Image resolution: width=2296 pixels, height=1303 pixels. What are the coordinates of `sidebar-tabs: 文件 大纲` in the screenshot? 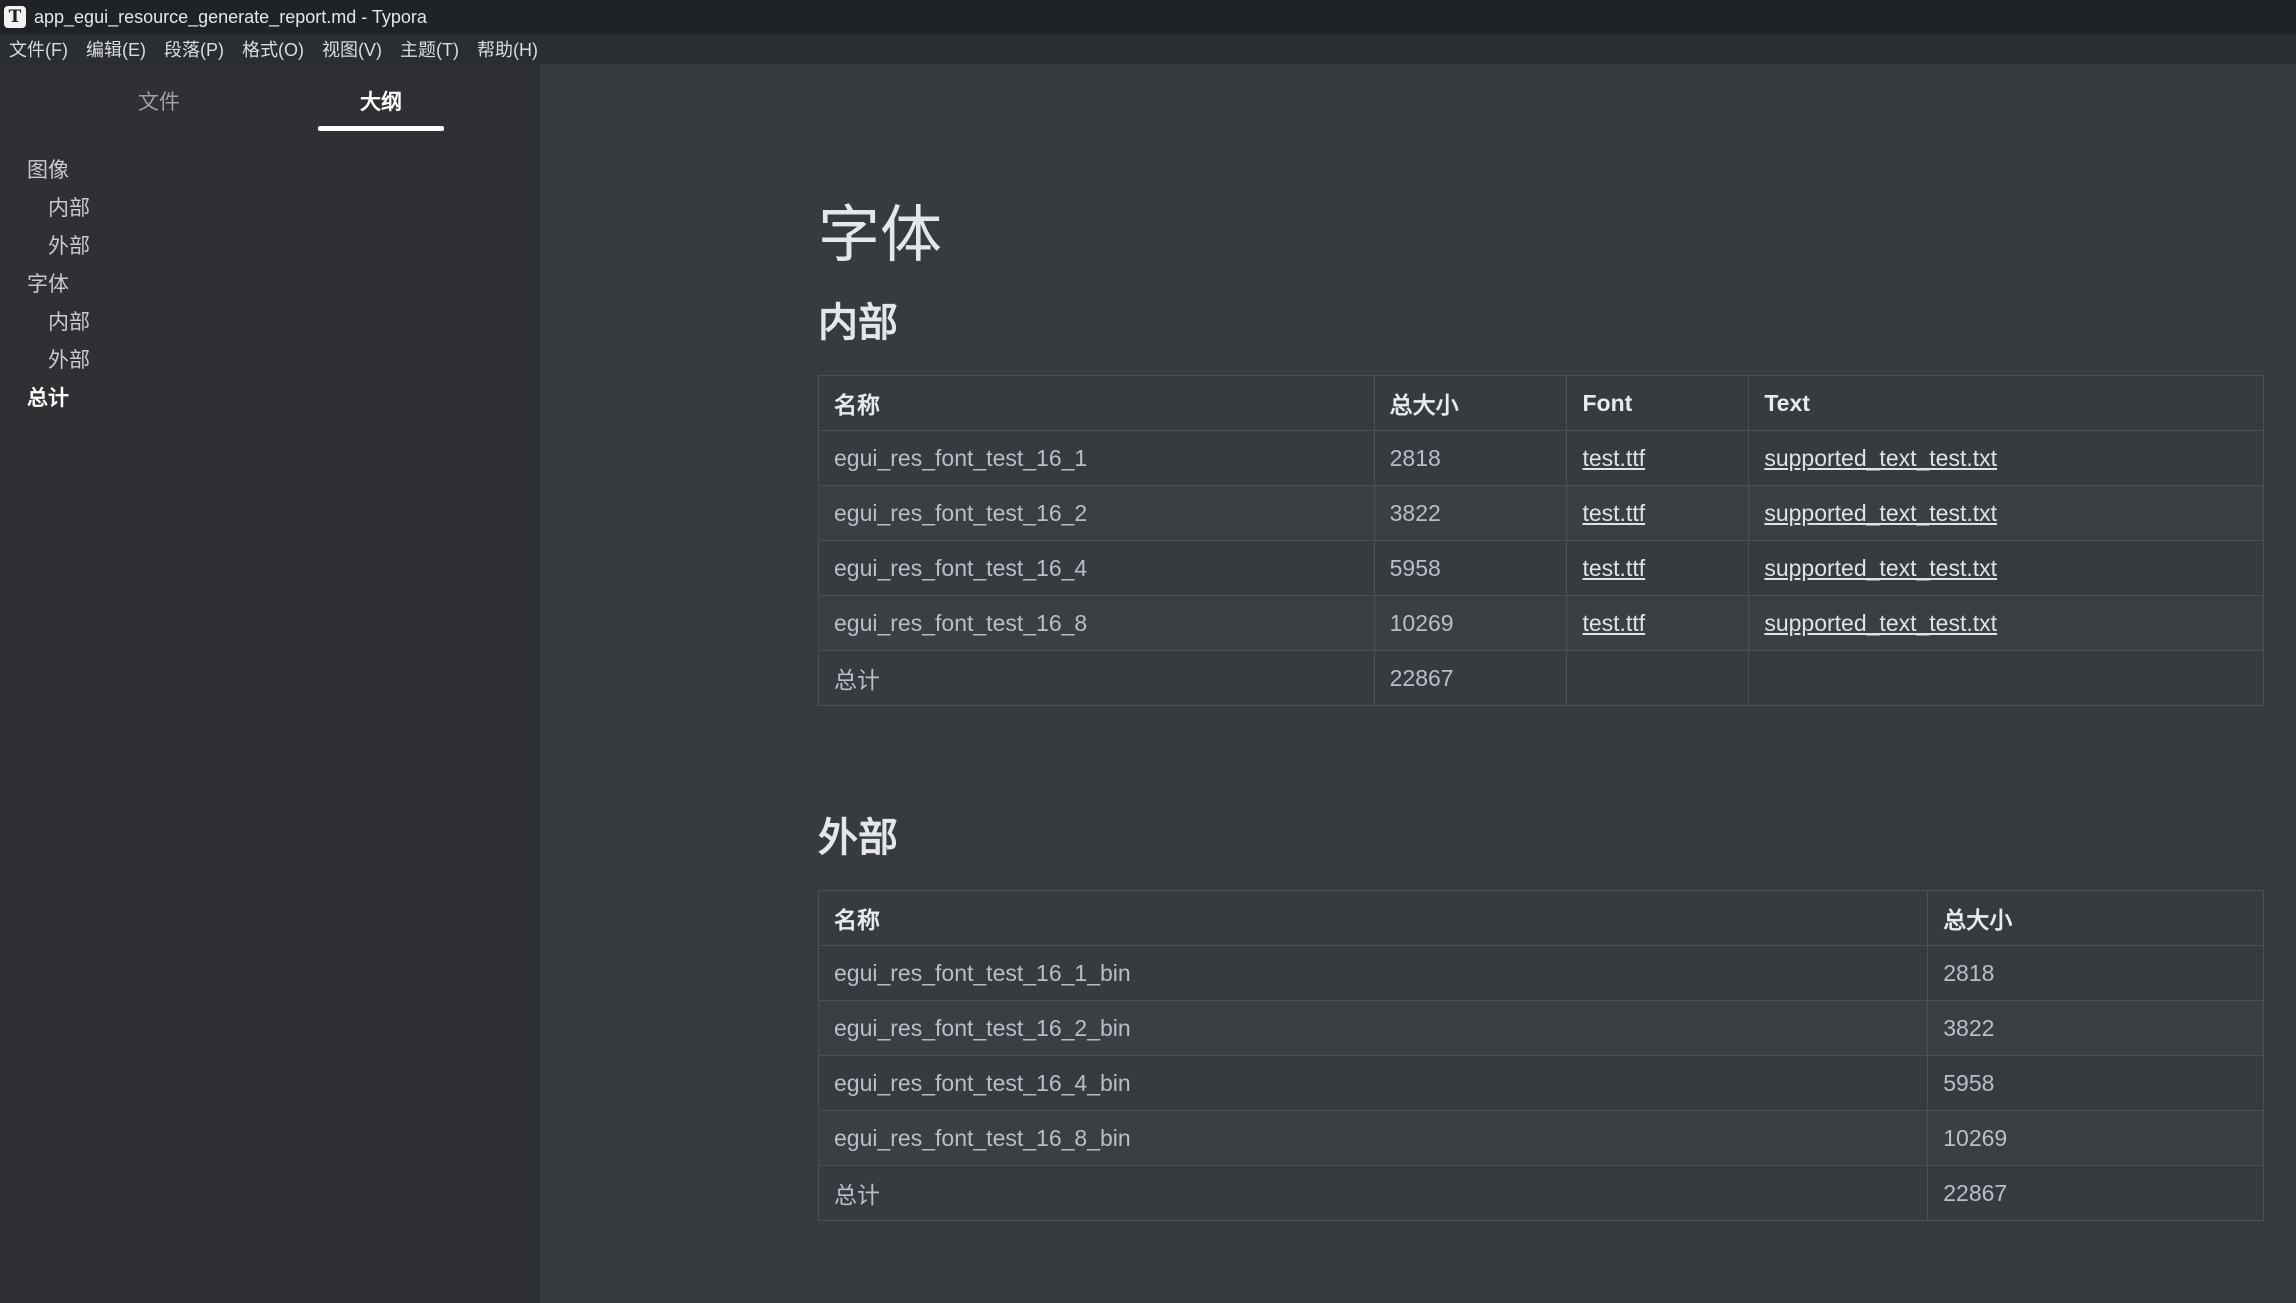 It's located at (270, 99).